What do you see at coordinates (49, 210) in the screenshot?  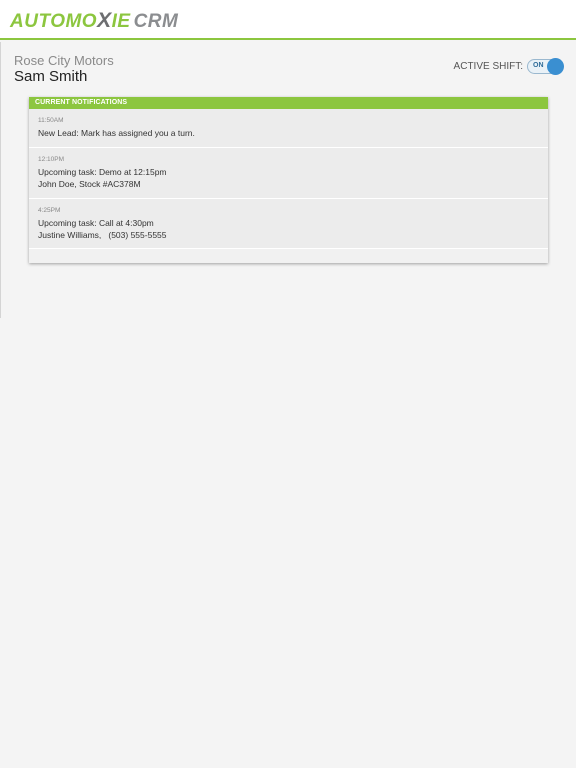 I see `notification-time: 4:25PM` at bounding box center [49, 210].